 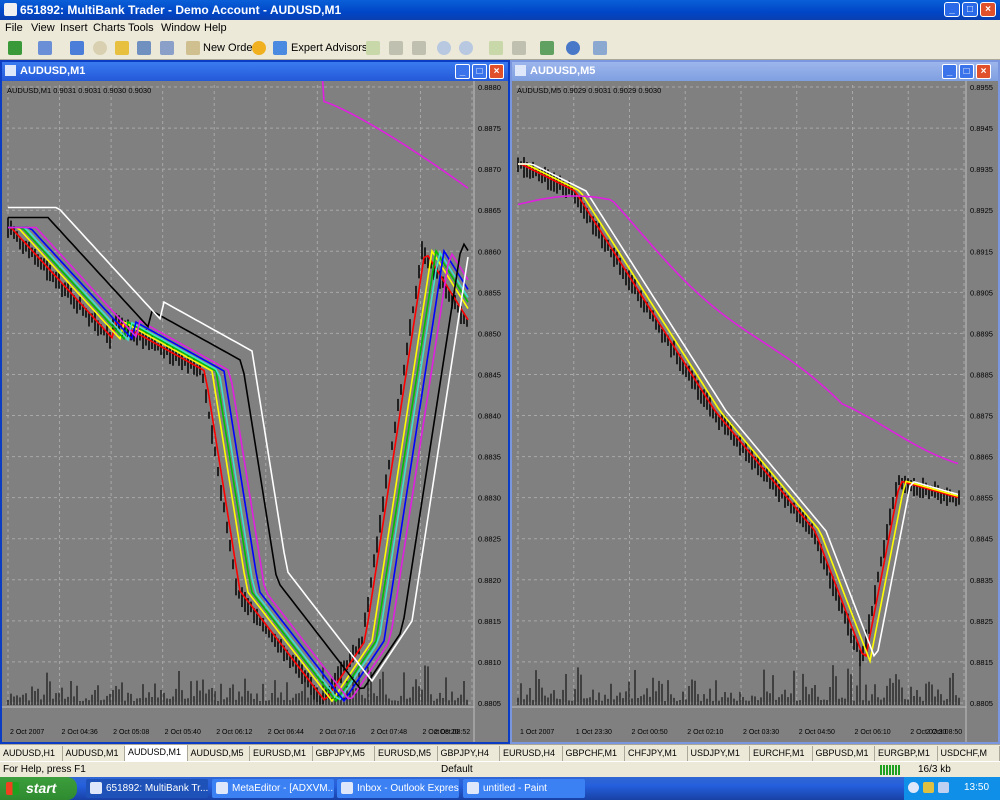 I want to click on tray-security-icon, so click(x=928, y=787).